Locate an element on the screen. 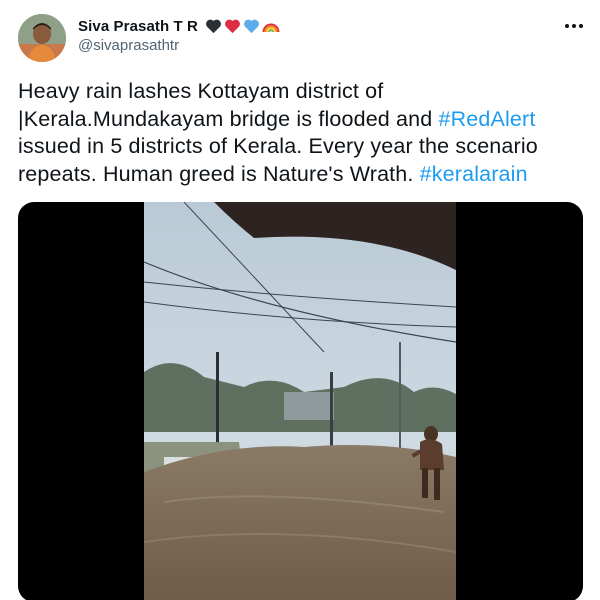 Image resolution: width=600 pixels, height=600 pixels. hashtag-link: #RedAlert is located at coordinates (487, 119).